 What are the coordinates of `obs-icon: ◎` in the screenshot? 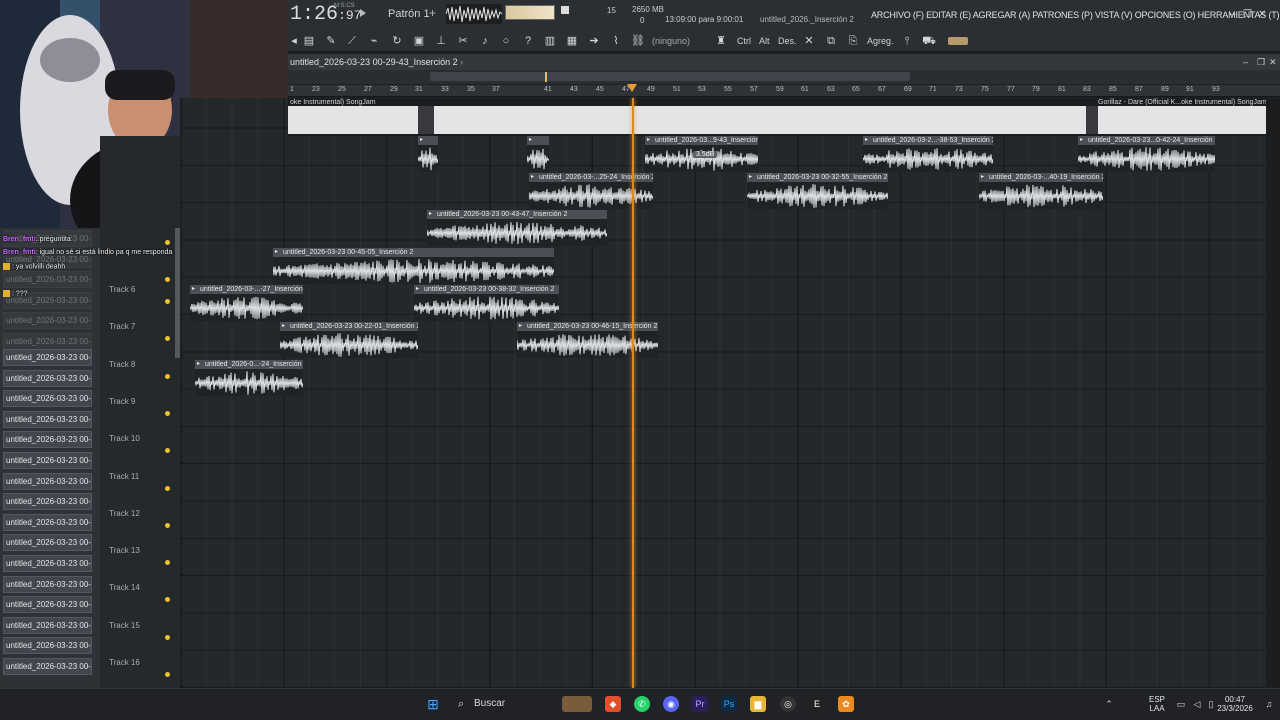 It's located at (788, 704).